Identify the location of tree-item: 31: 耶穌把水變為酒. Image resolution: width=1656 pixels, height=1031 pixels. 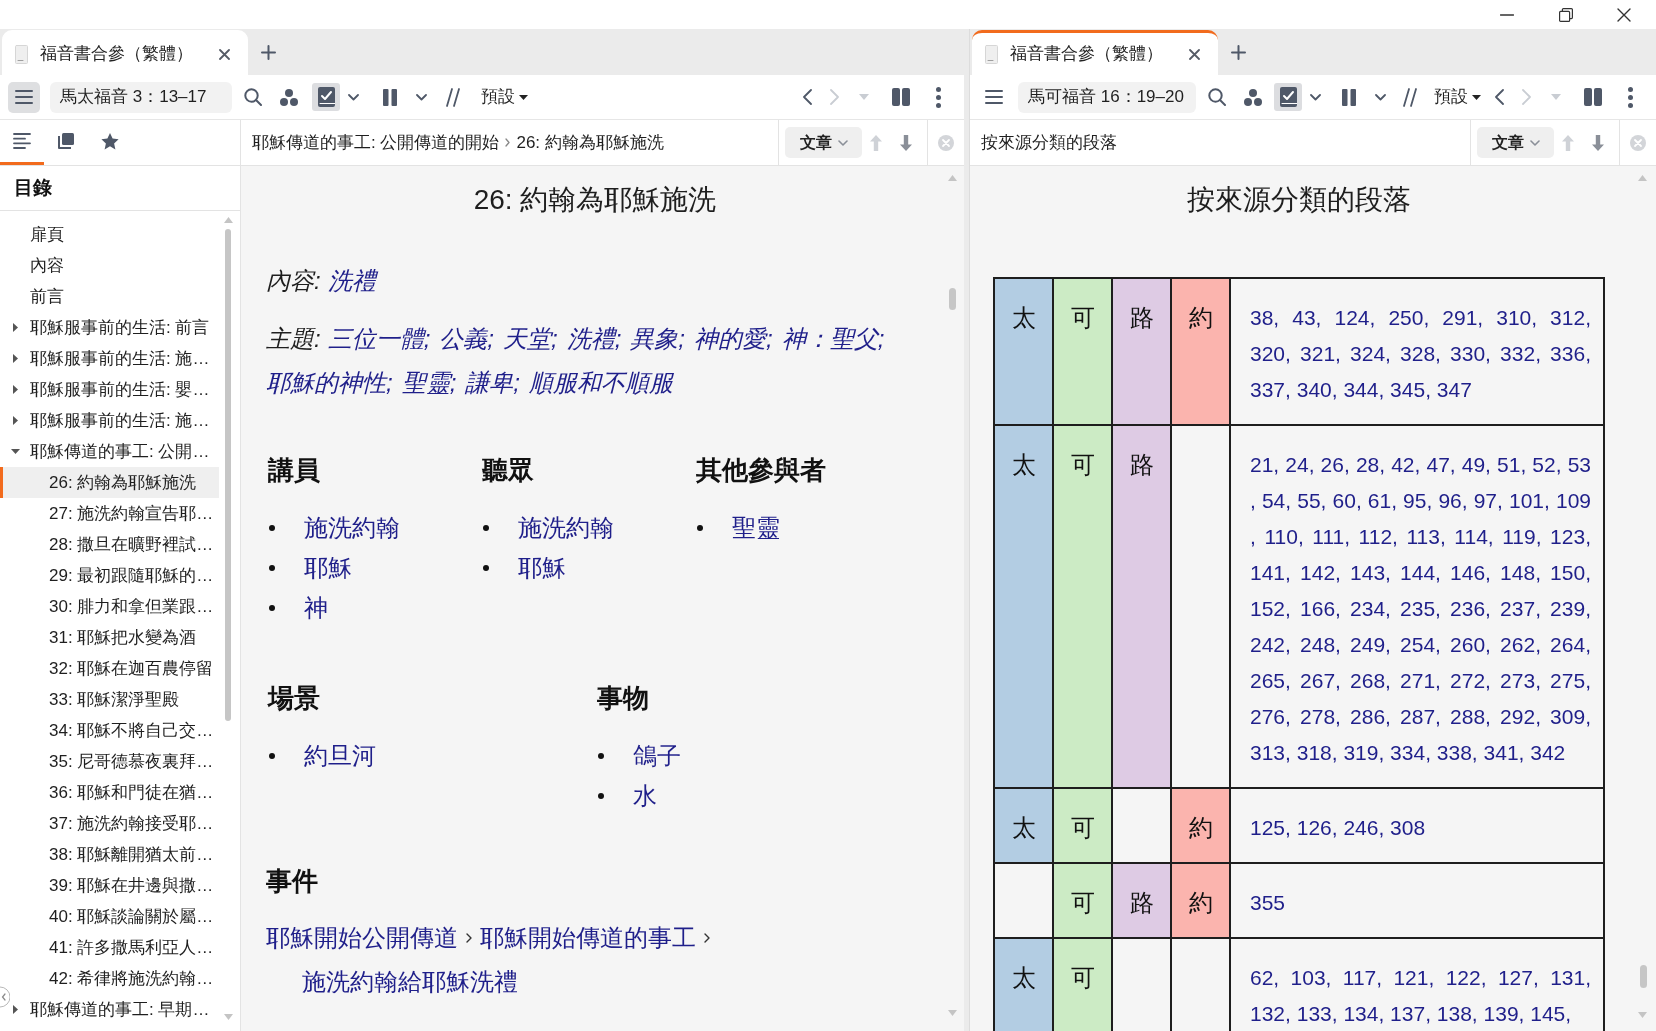
(109, 637).